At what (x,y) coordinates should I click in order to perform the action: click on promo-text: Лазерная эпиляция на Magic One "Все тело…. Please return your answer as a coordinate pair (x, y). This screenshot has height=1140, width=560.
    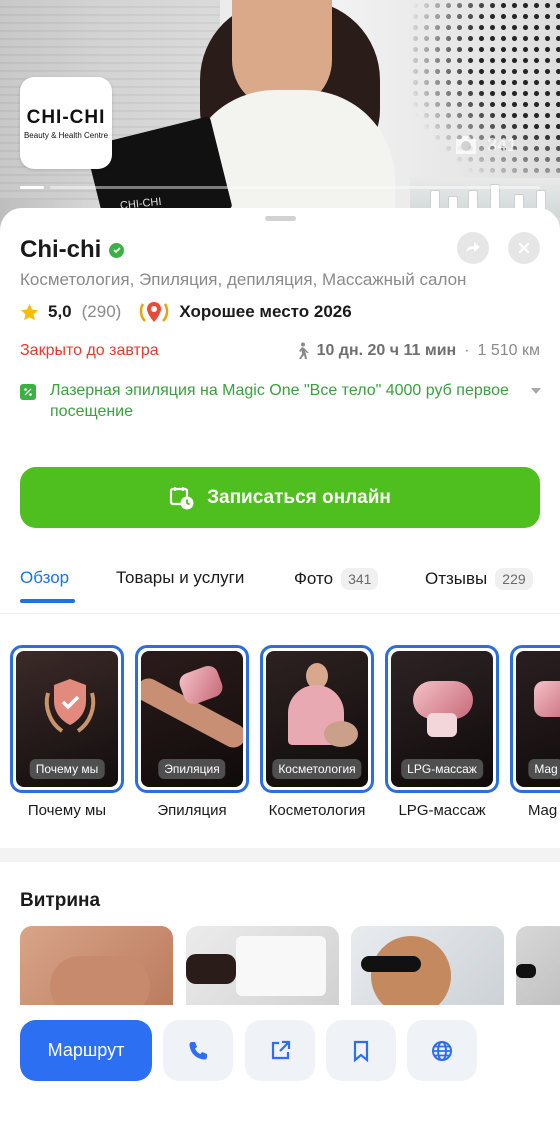
    Looking at the image, I should click on (279, 401).